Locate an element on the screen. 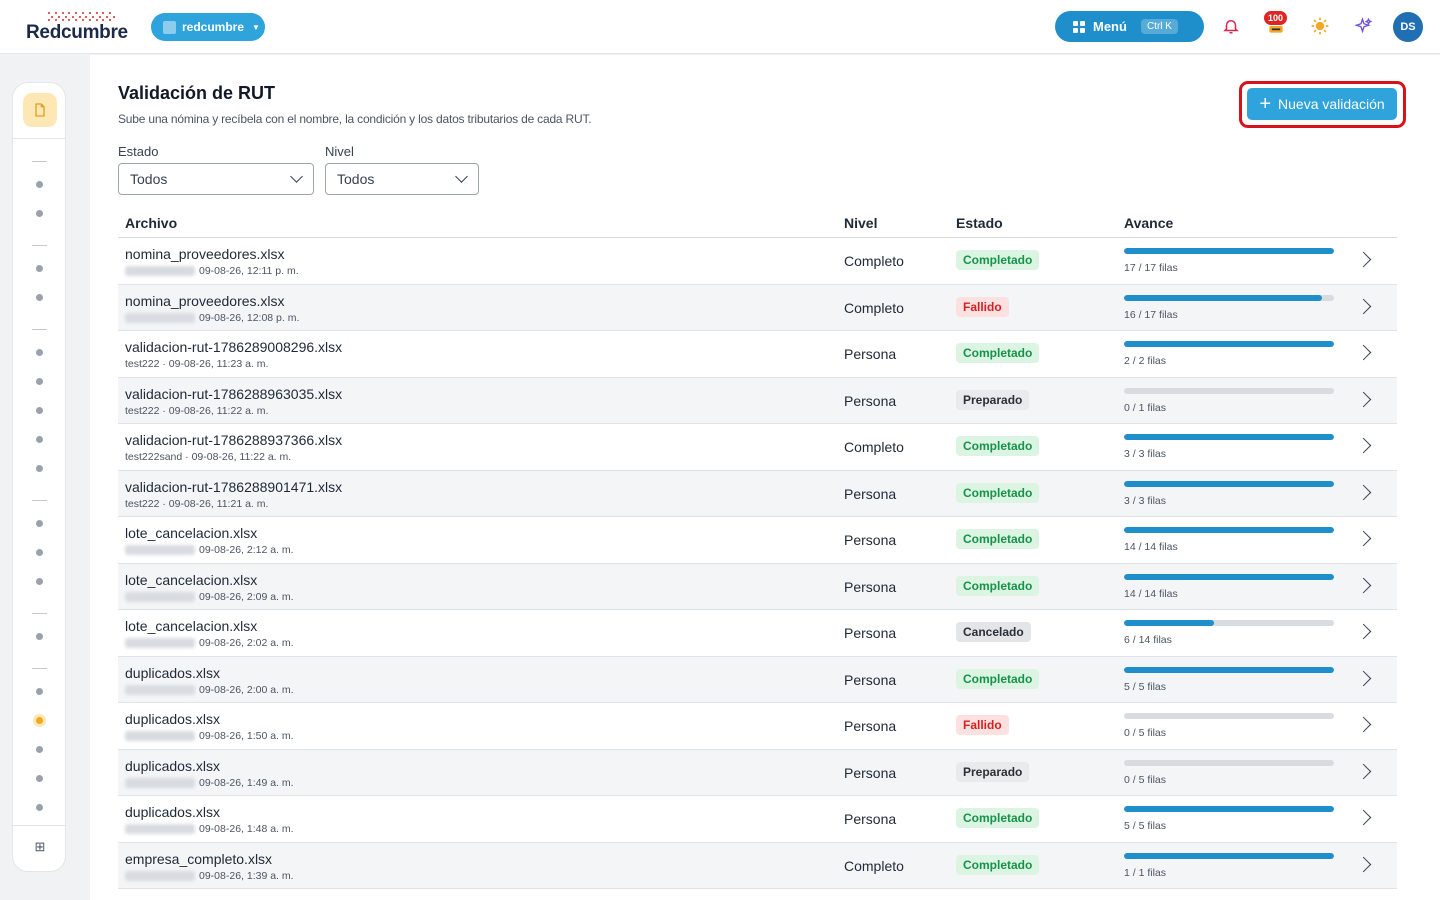 Image resolution: width=1440 pixels, height=900 pixels. upload-date: 09-08-26, 1:50 a. m. is located at coordinates (246, 736).